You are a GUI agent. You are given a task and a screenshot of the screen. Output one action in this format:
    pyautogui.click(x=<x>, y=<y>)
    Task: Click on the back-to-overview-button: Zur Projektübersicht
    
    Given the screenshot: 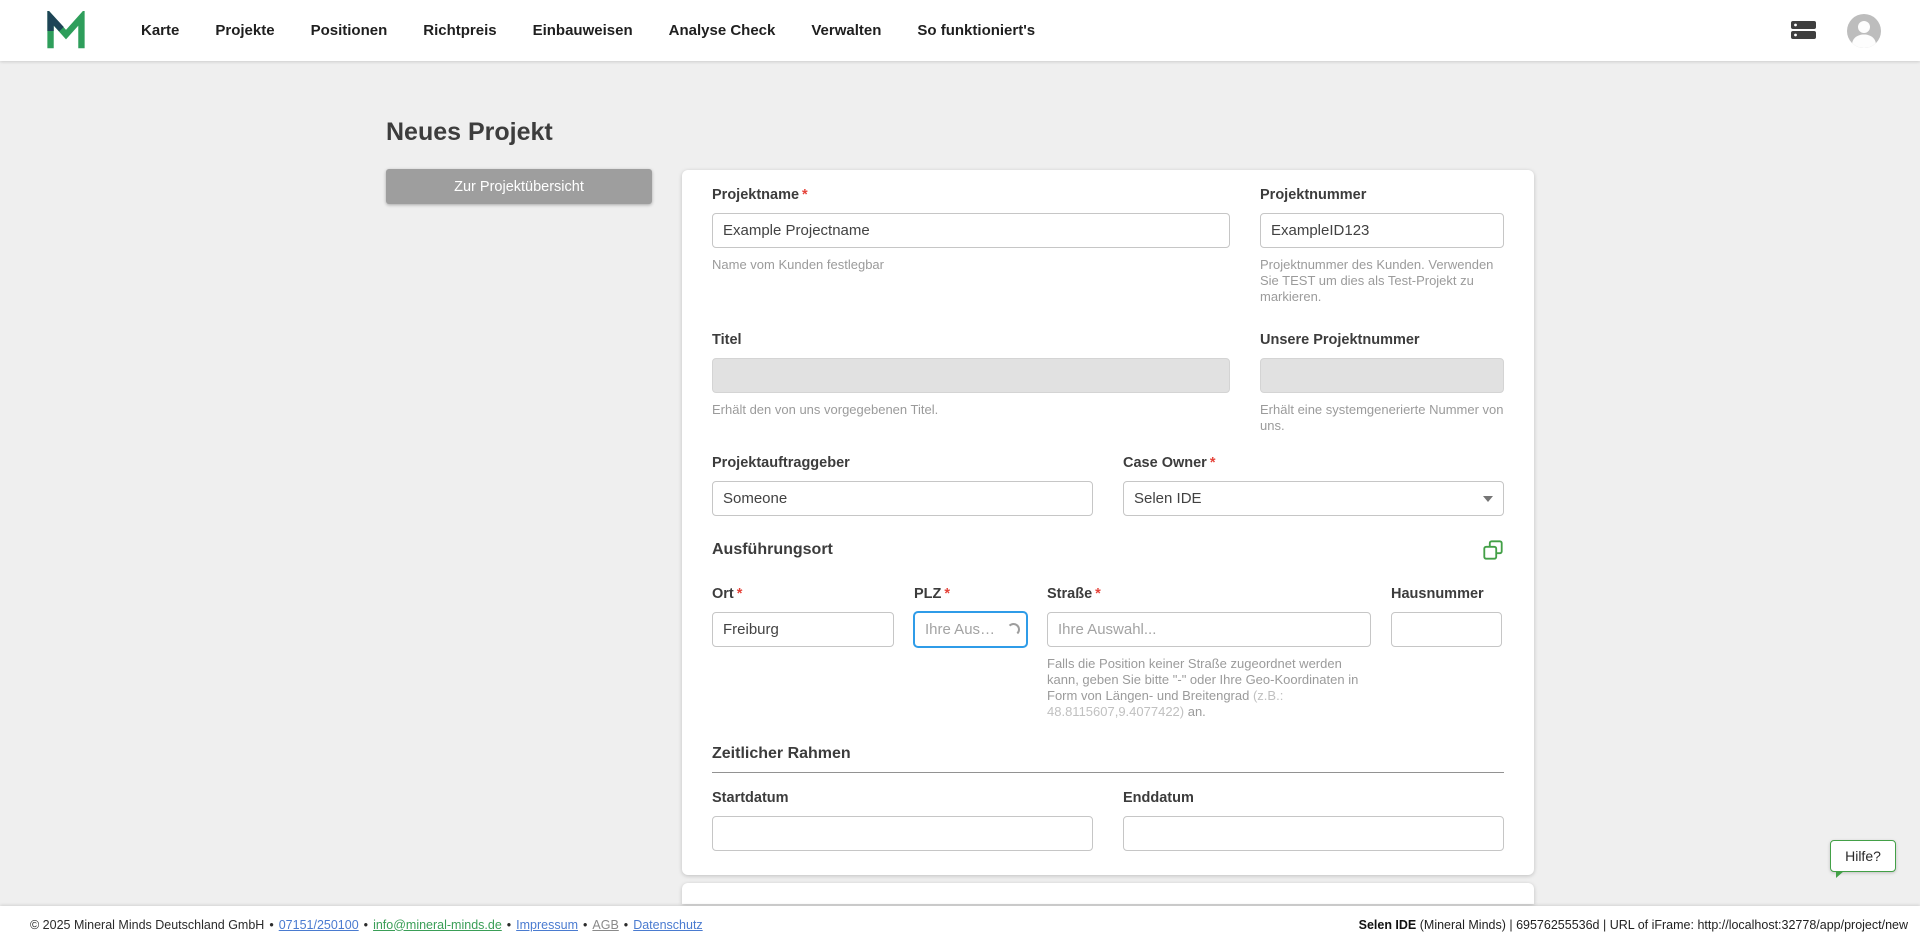 What is the action you would take?
    pyautogui.click(x=519, y=186)
    